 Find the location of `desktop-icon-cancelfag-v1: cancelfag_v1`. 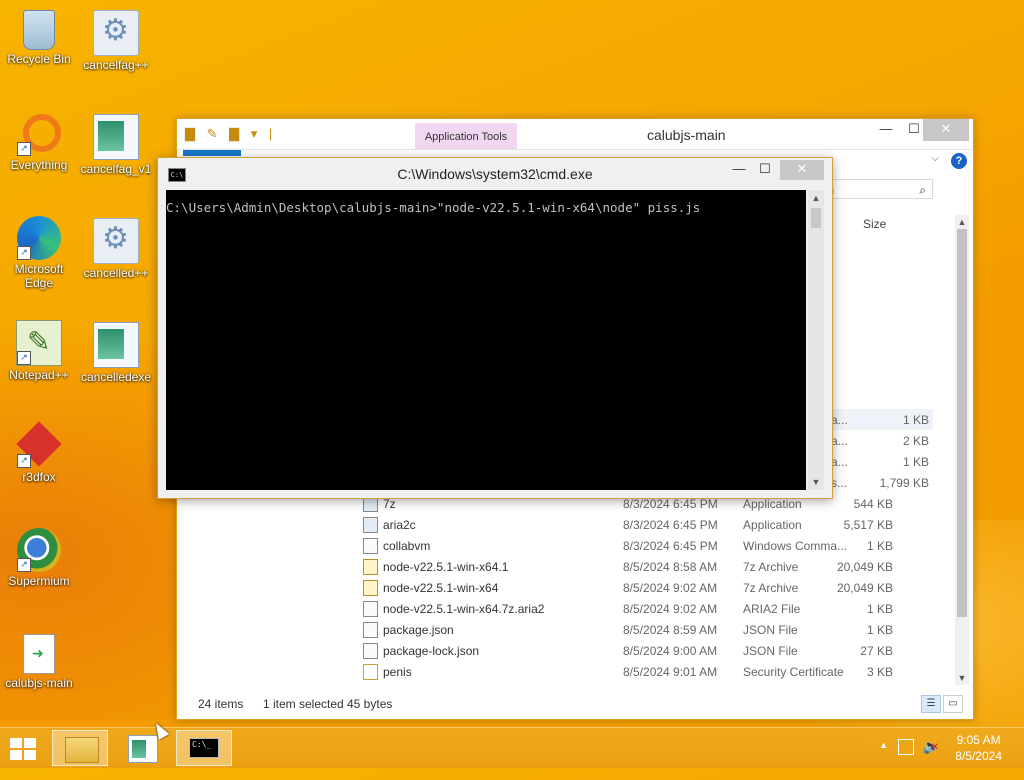

desktop-icon-cancelfag-v1: cancelfag_v1 is located at coordinates (116, 145).